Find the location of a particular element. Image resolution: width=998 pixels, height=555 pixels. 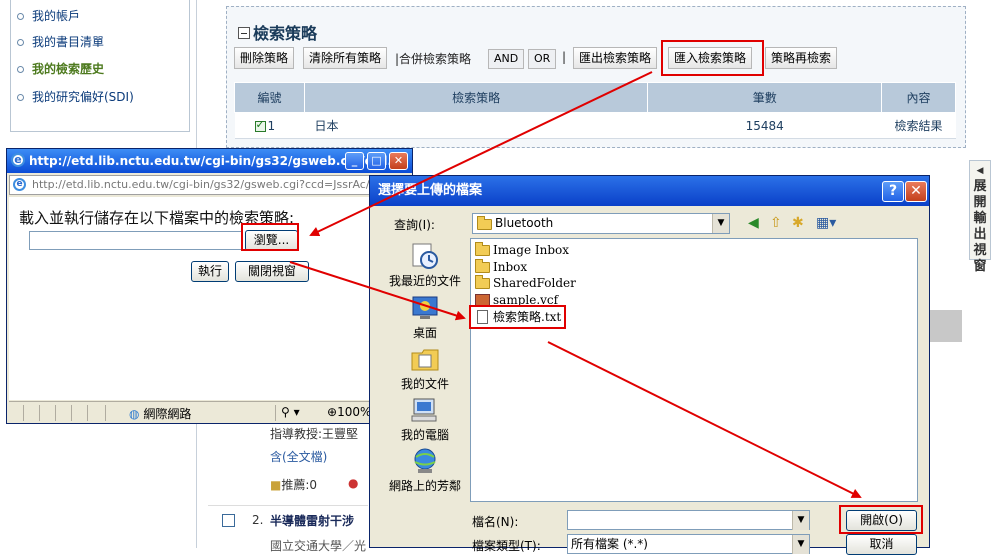

security-dropdown: ⚲ ▾ is located at coordinates (290, 412).